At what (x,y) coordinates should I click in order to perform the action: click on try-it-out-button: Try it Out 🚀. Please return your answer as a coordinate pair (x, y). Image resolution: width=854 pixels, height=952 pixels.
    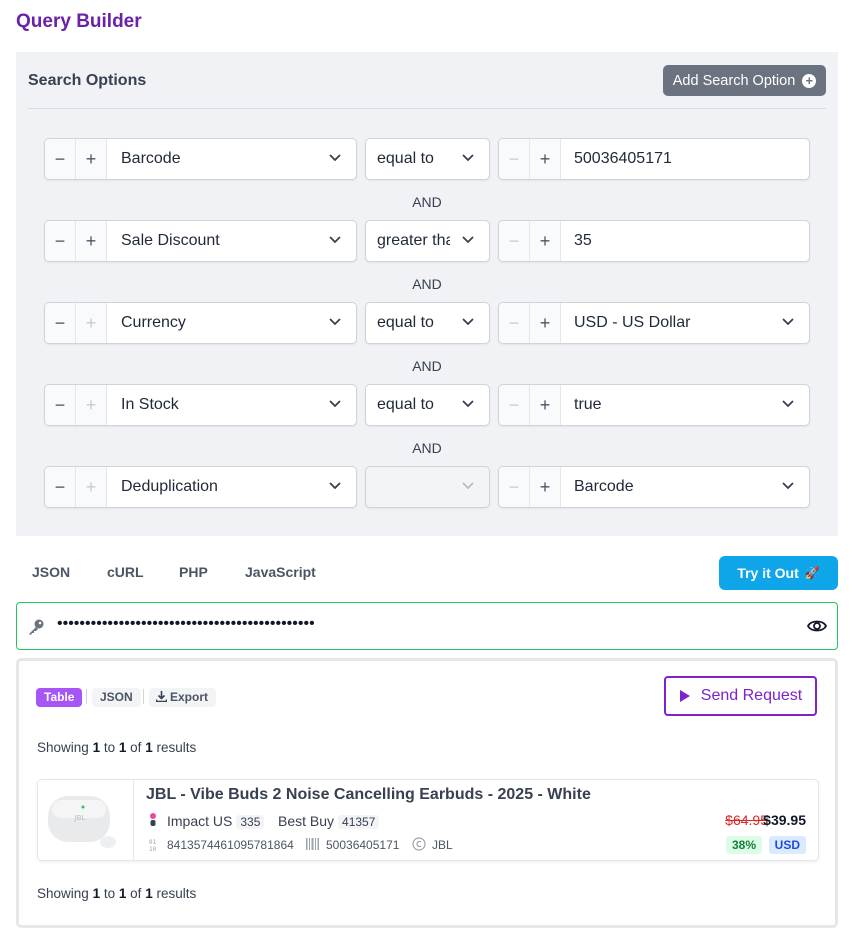
    Looking at the image, I should click on (778, 573).